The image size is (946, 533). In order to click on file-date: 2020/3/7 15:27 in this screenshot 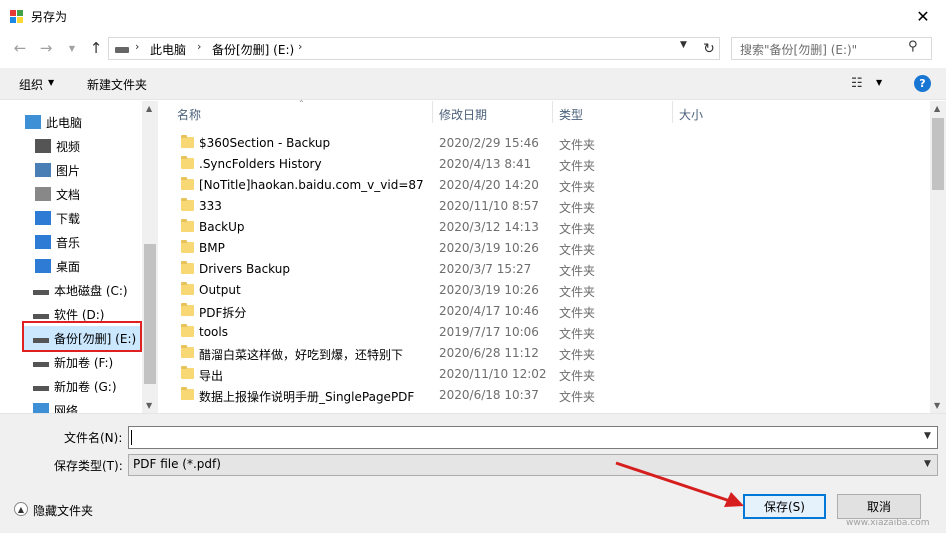, I will do `click(485, 269)`.